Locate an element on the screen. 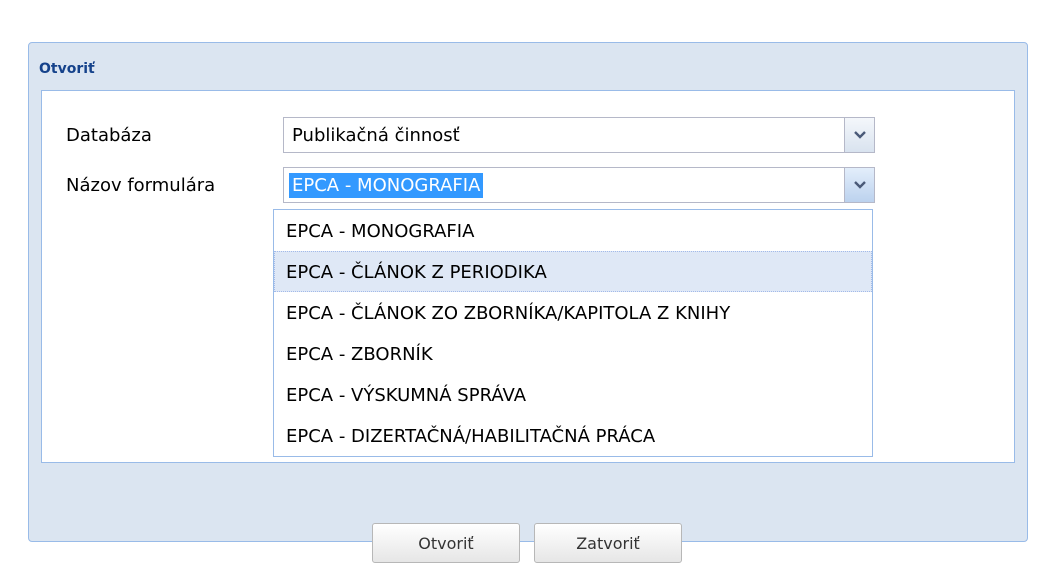 This screenshot has width=1040, height=563. open-button: Otvoriť is located at coordinates (446, 543).